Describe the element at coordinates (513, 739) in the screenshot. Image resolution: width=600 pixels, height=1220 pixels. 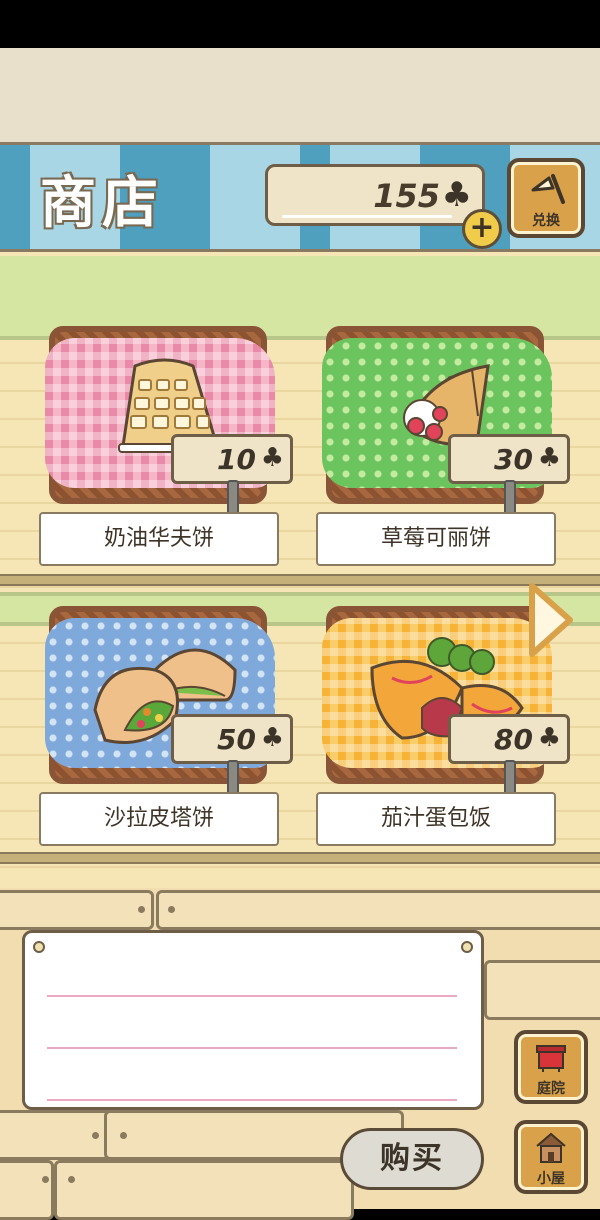
I see `item-price: 80` at that location.